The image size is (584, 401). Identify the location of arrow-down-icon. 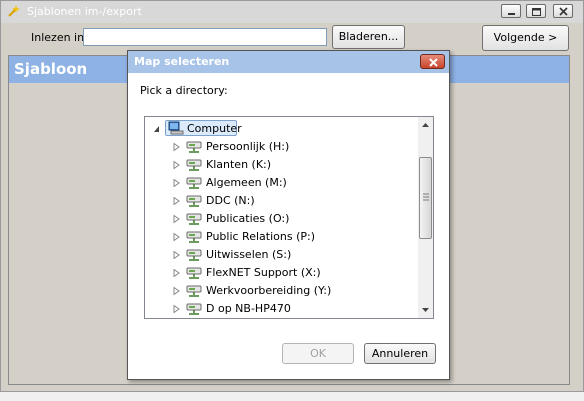
(425, 310).